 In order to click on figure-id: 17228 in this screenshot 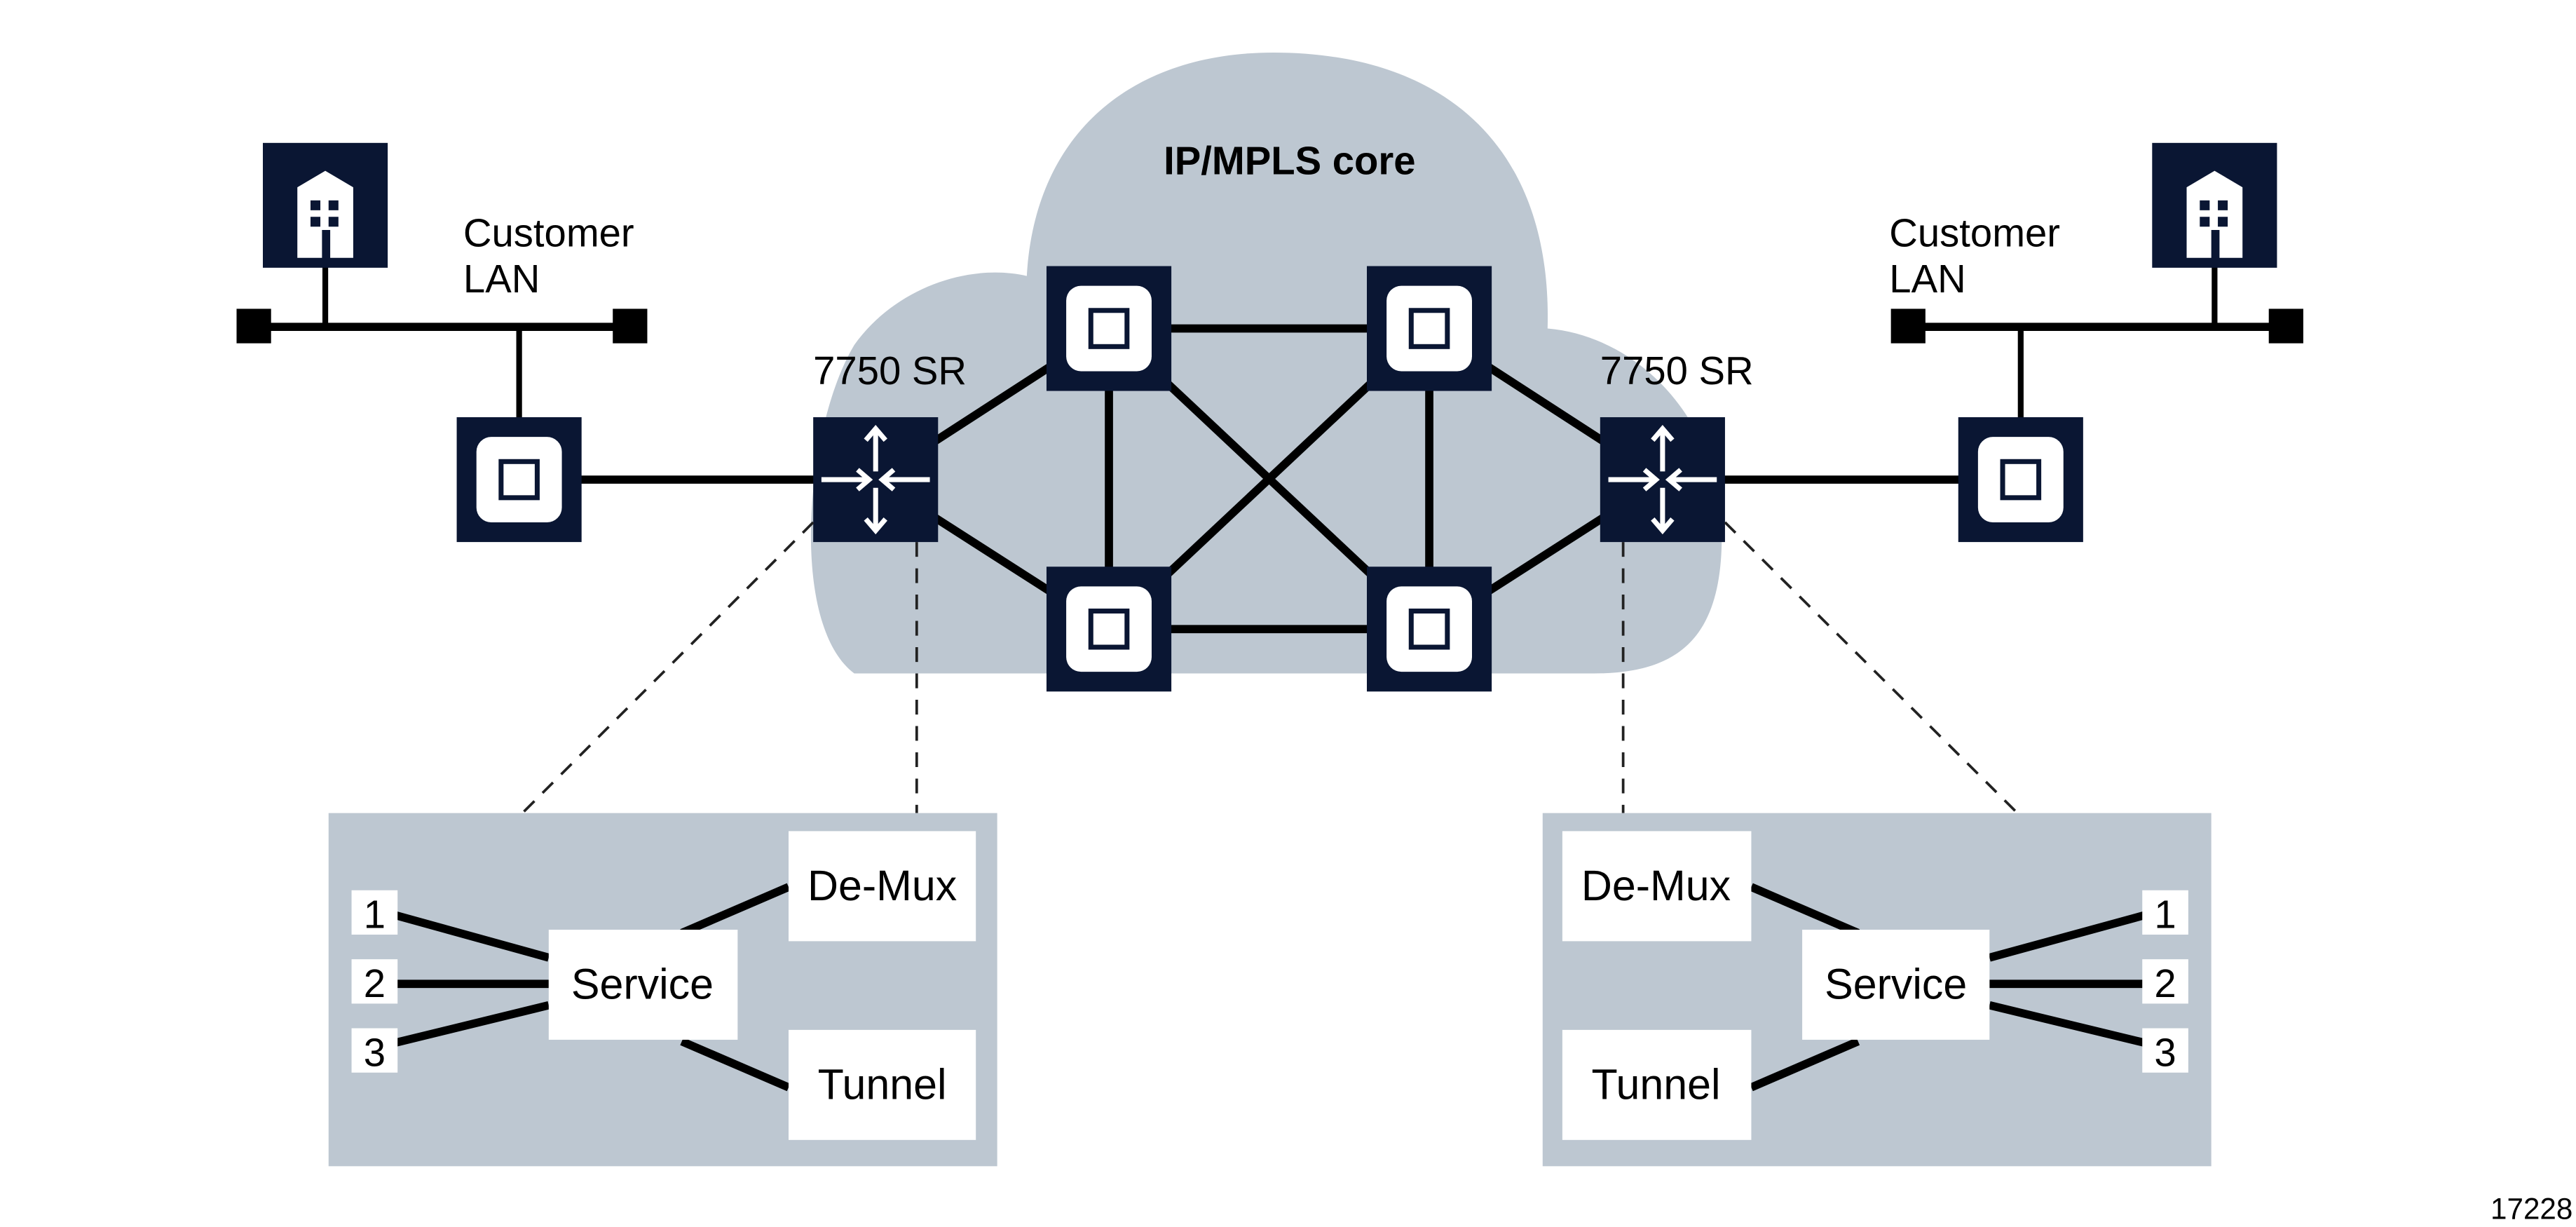, I will do `click(2531, 1208)`.